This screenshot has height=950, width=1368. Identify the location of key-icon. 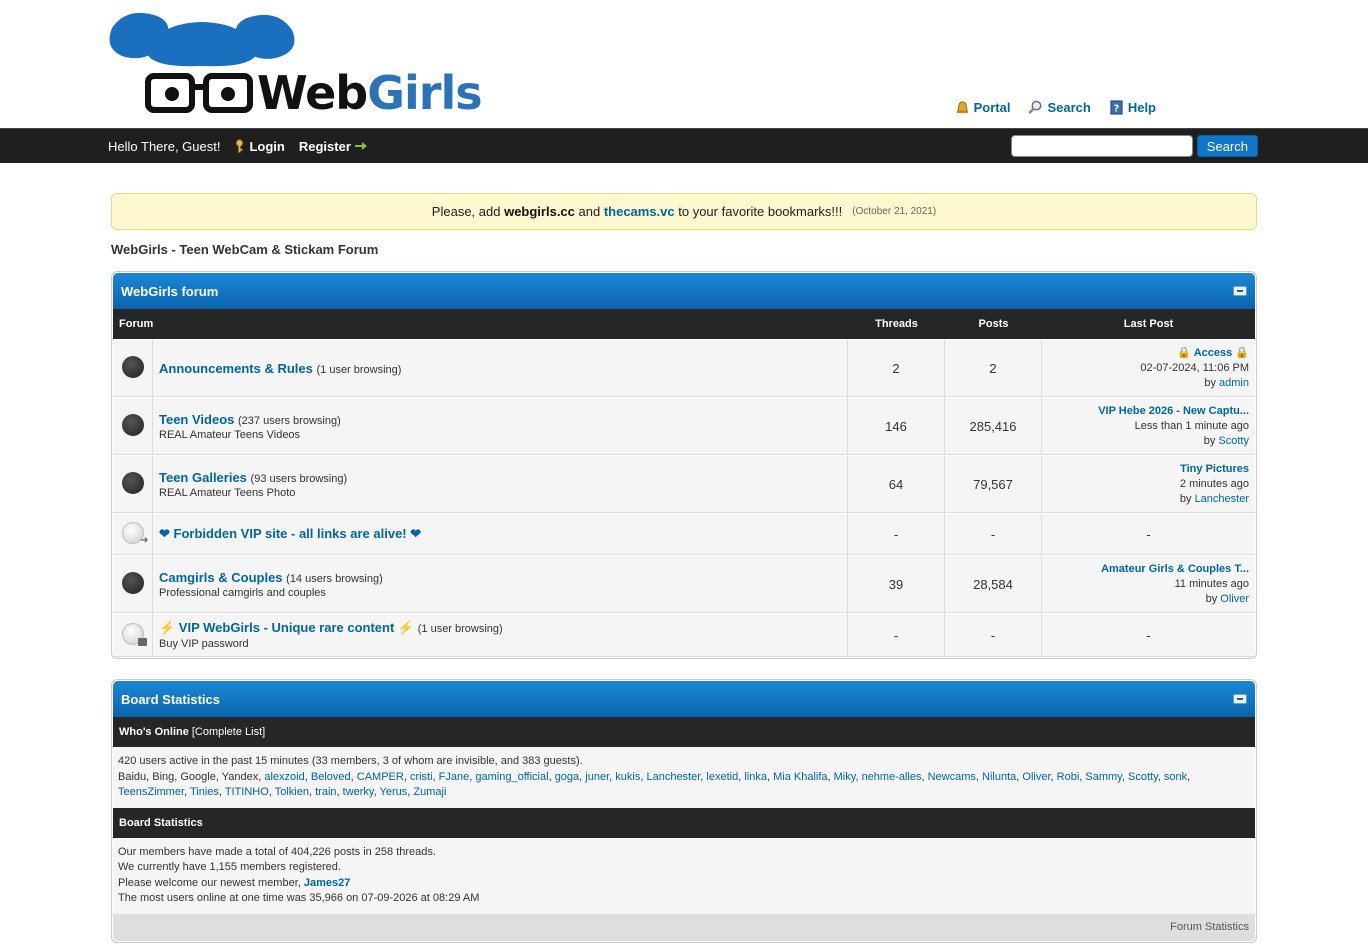
(240, 146).